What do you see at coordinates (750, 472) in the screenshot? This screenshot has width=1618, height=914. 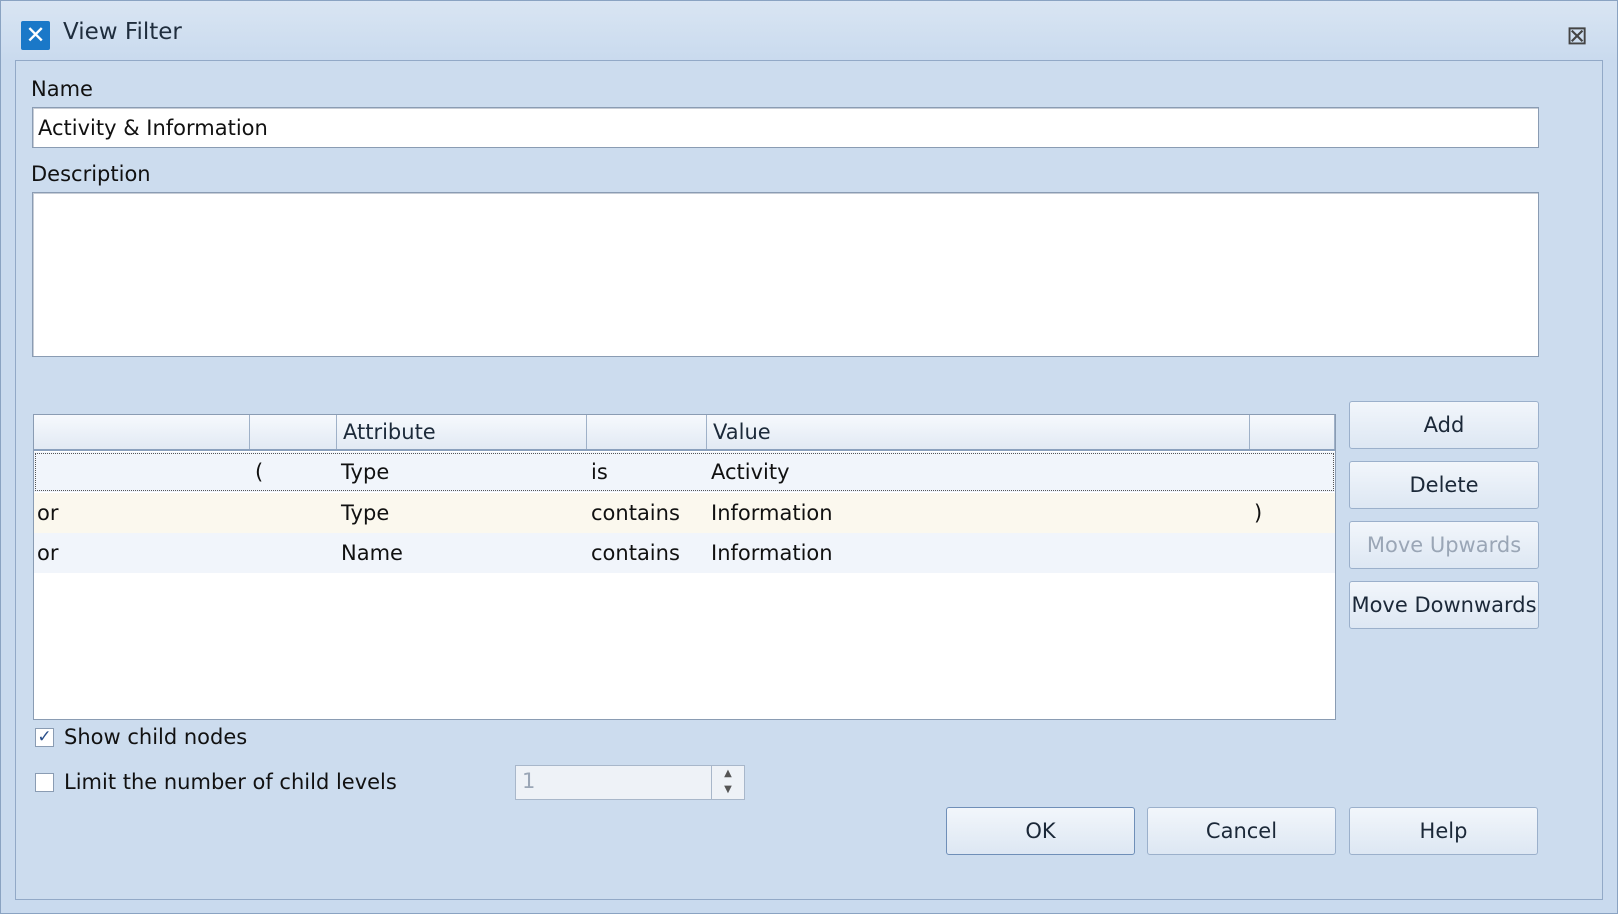 I see `cell-value: Activity` at bounding box center [750, 472].